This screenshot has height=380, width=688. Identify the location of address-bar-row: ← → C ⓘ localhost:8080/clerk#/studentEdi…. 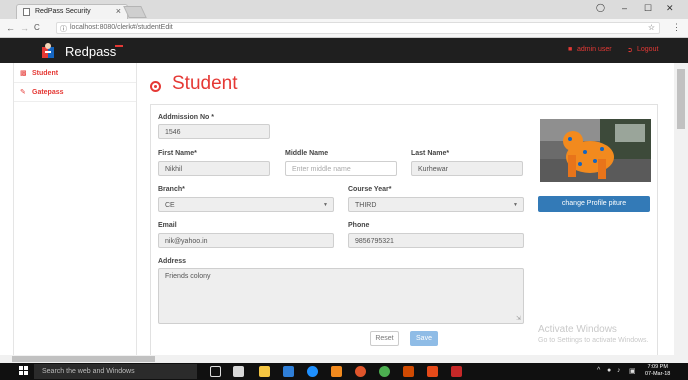
(344, 28).